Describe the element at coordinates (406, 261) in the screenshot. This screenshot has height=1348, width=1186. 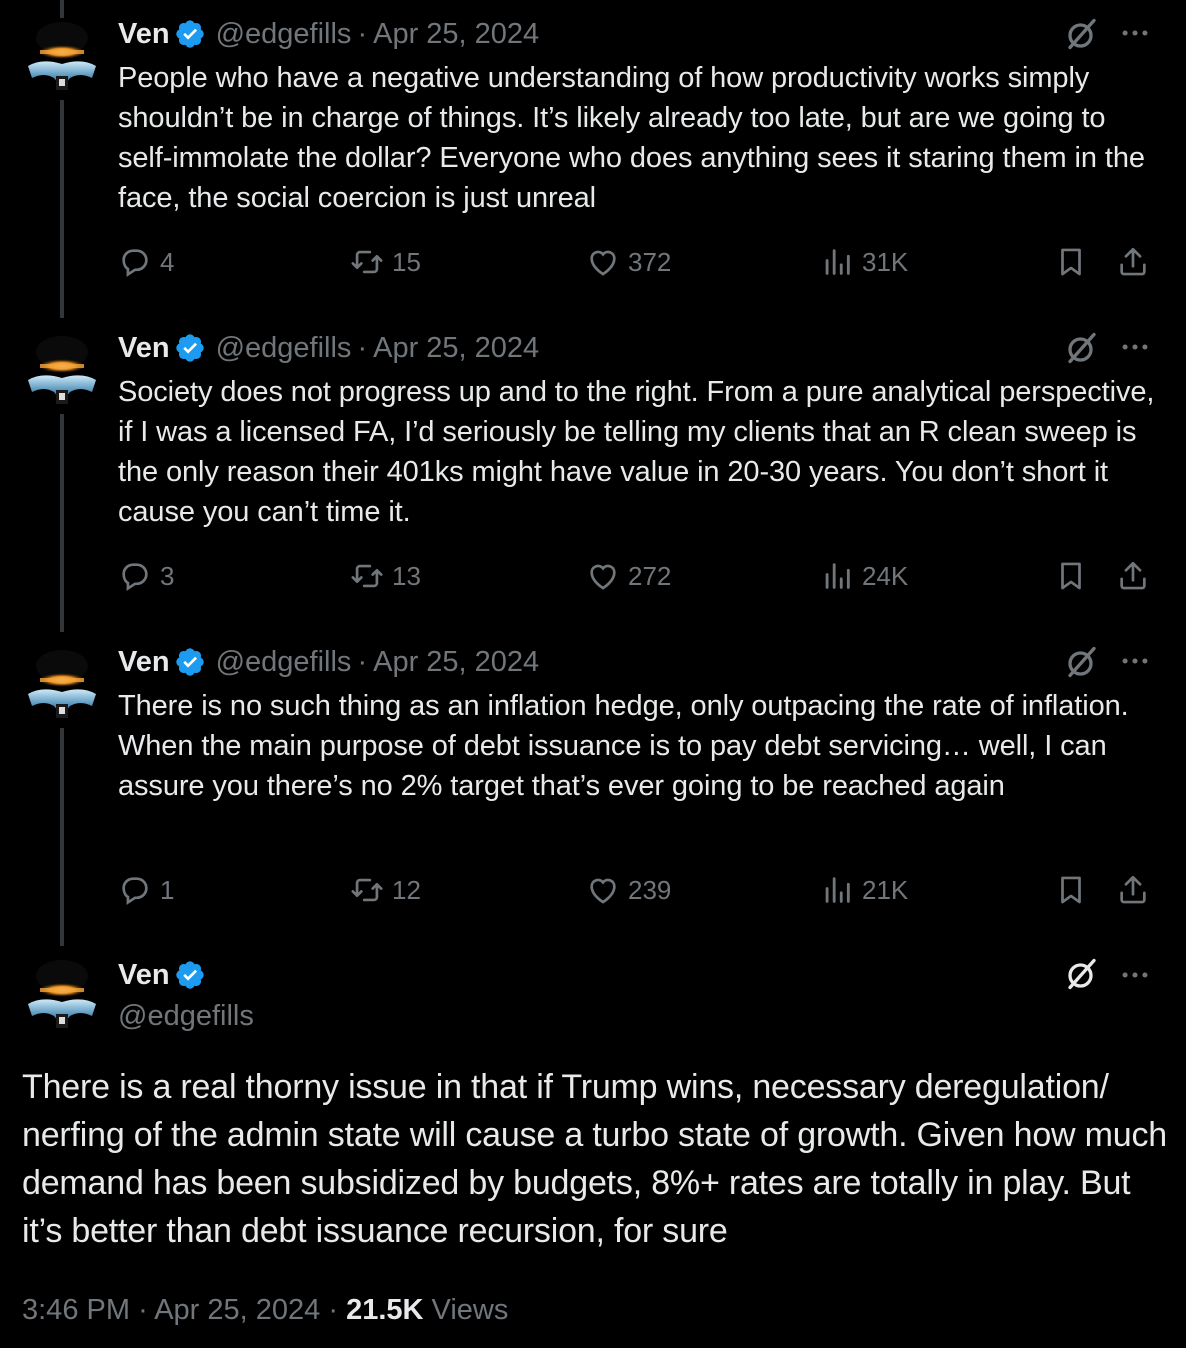
I see `repost-count: 15` at that location.